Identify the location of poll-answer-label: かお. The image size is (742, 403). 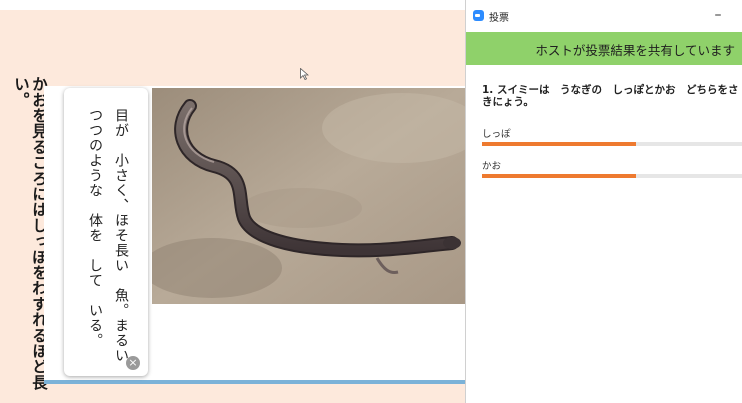
(492, 166).